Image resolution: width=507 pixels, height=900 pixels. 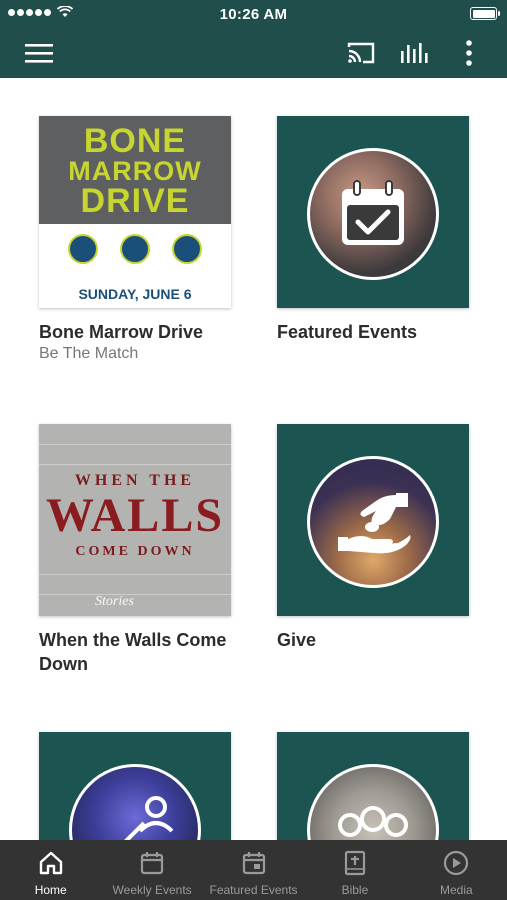 I want to click on groups-thumbnail, so click(x=373, y=786).